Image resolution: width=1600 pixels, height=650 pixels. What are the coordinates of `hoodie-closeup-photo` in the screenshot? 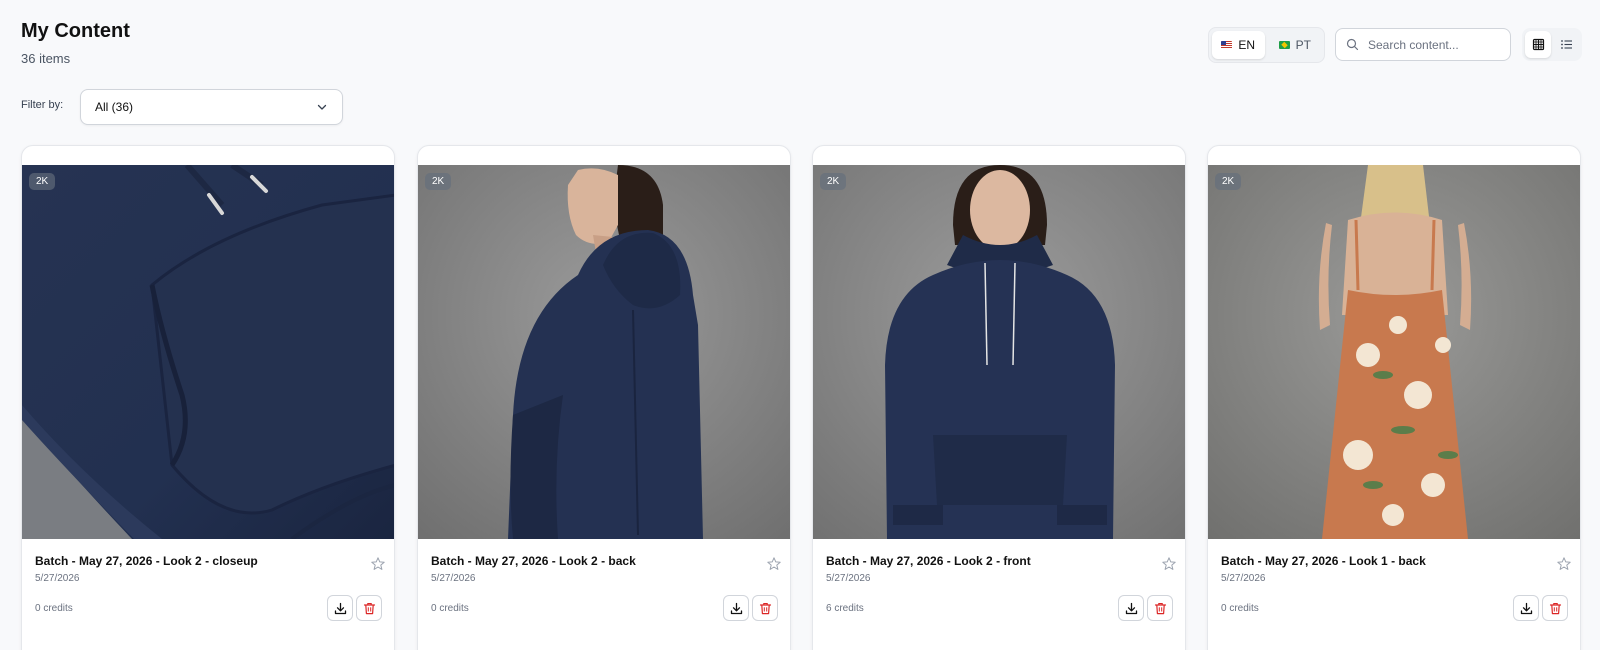 It's located at (208, 352).